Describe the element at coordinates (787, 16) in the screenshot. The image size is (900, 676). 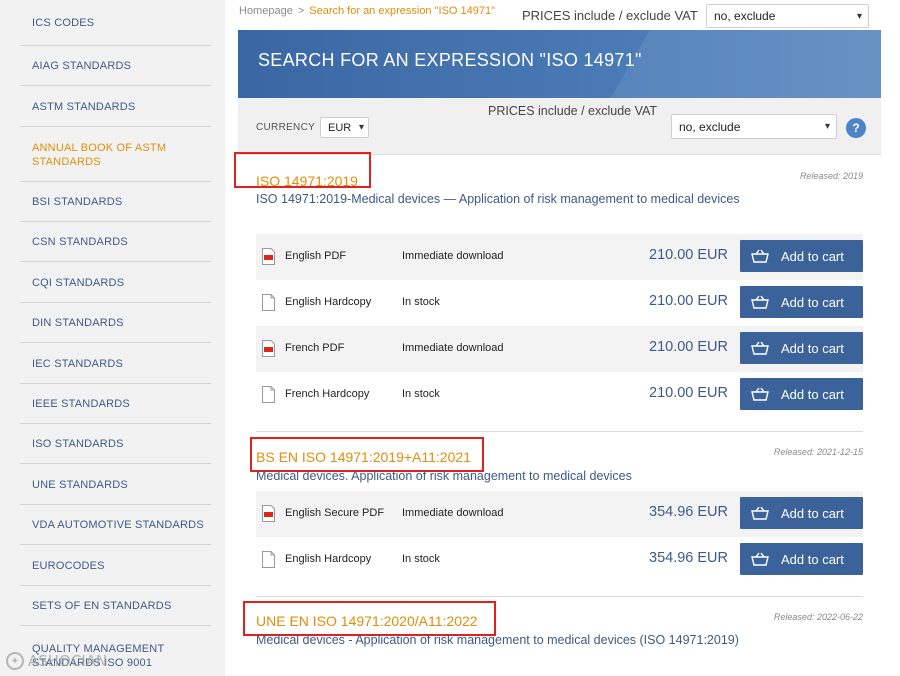
I see `top-vat-select: no, exclude ▾` at that location.